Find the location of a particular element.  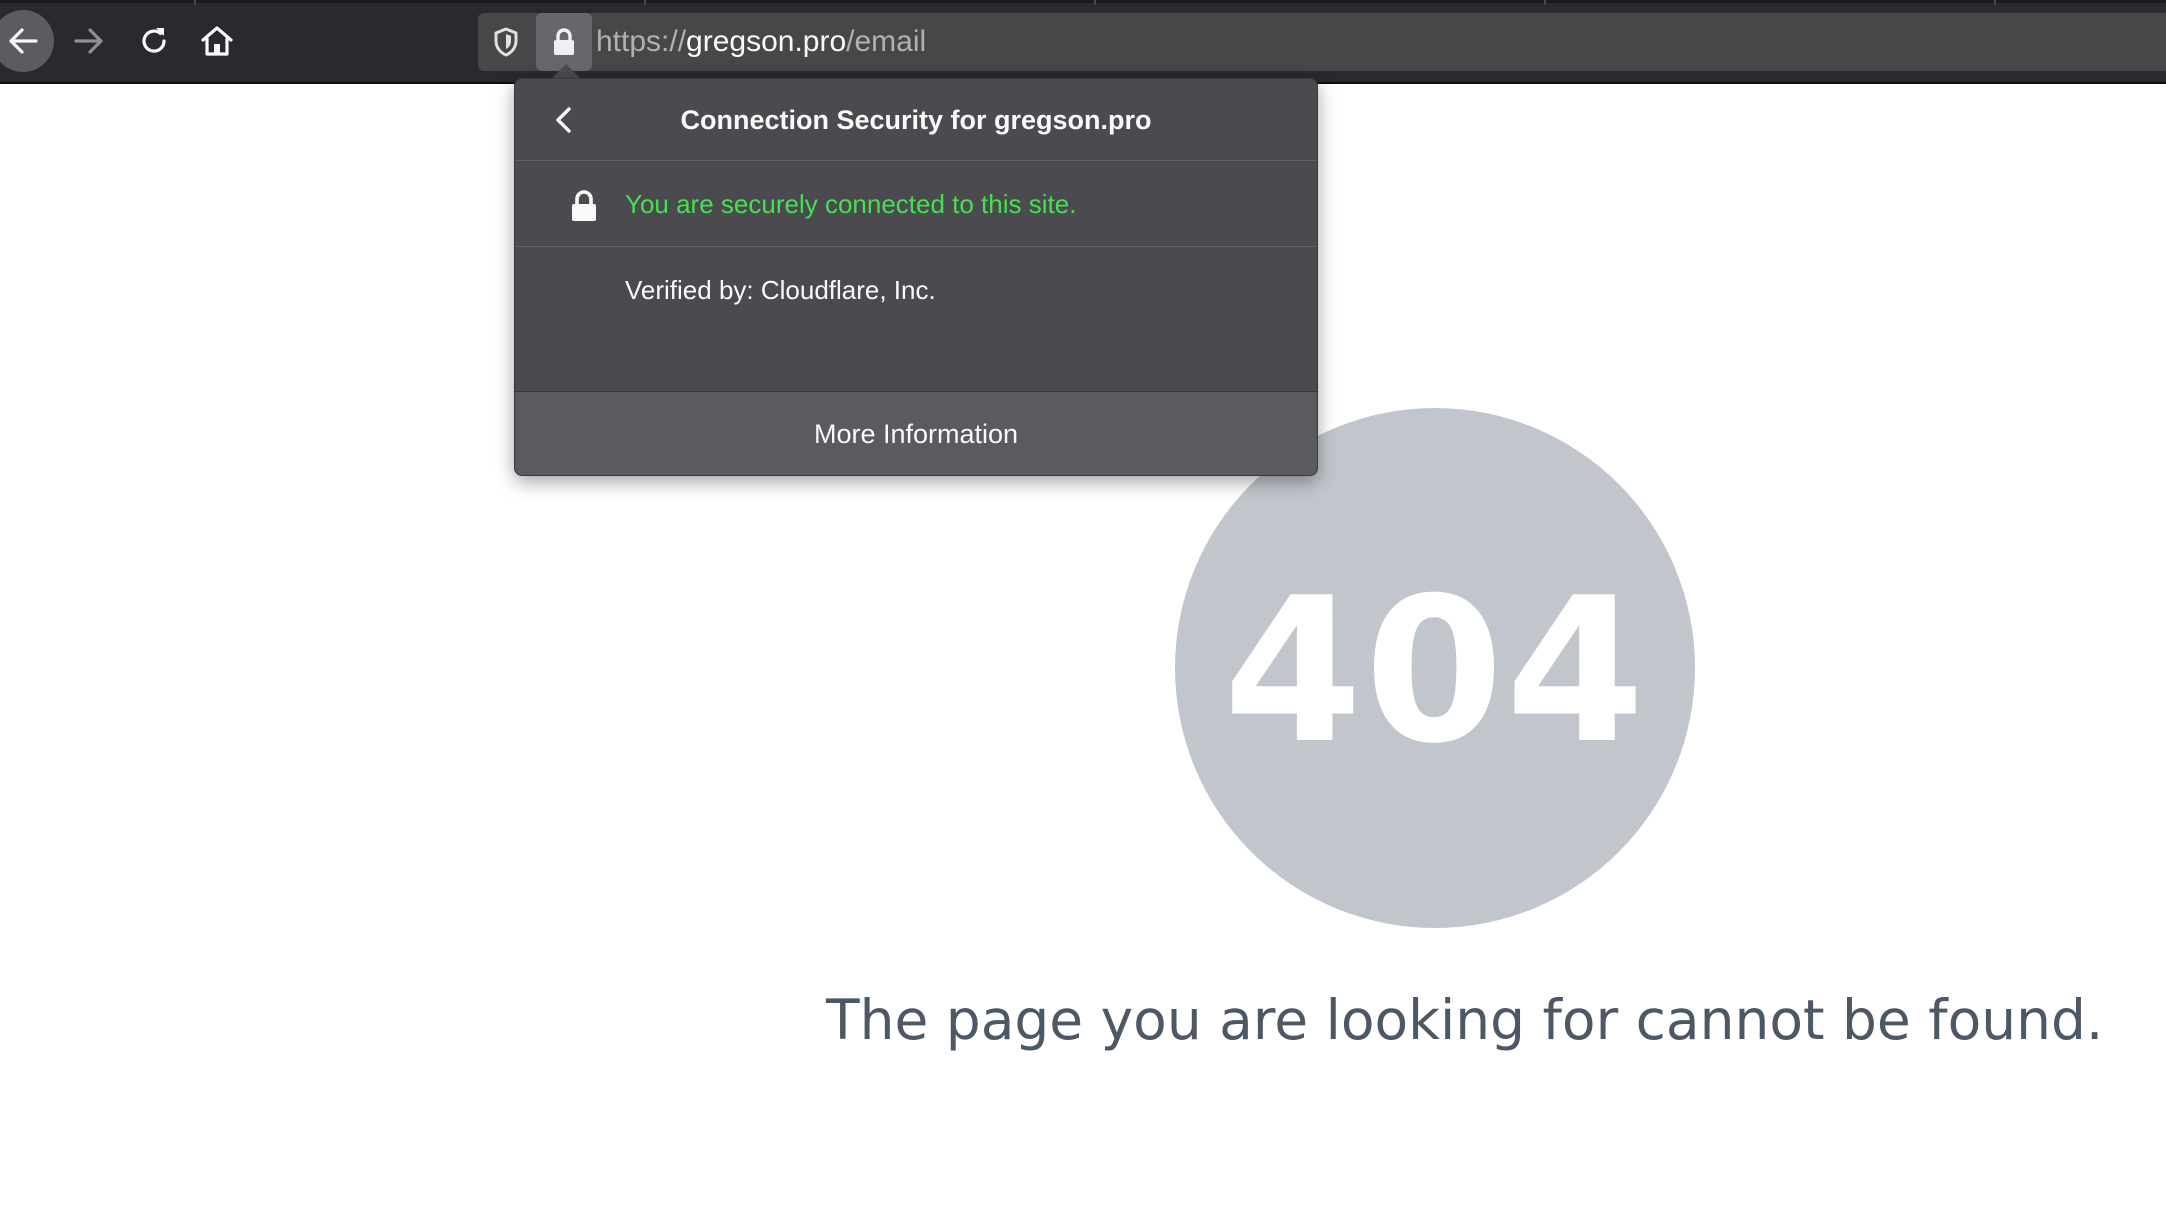

verified-by-text: Verified by: Cloudflare, Inc. is located at coordinates (780, 290).